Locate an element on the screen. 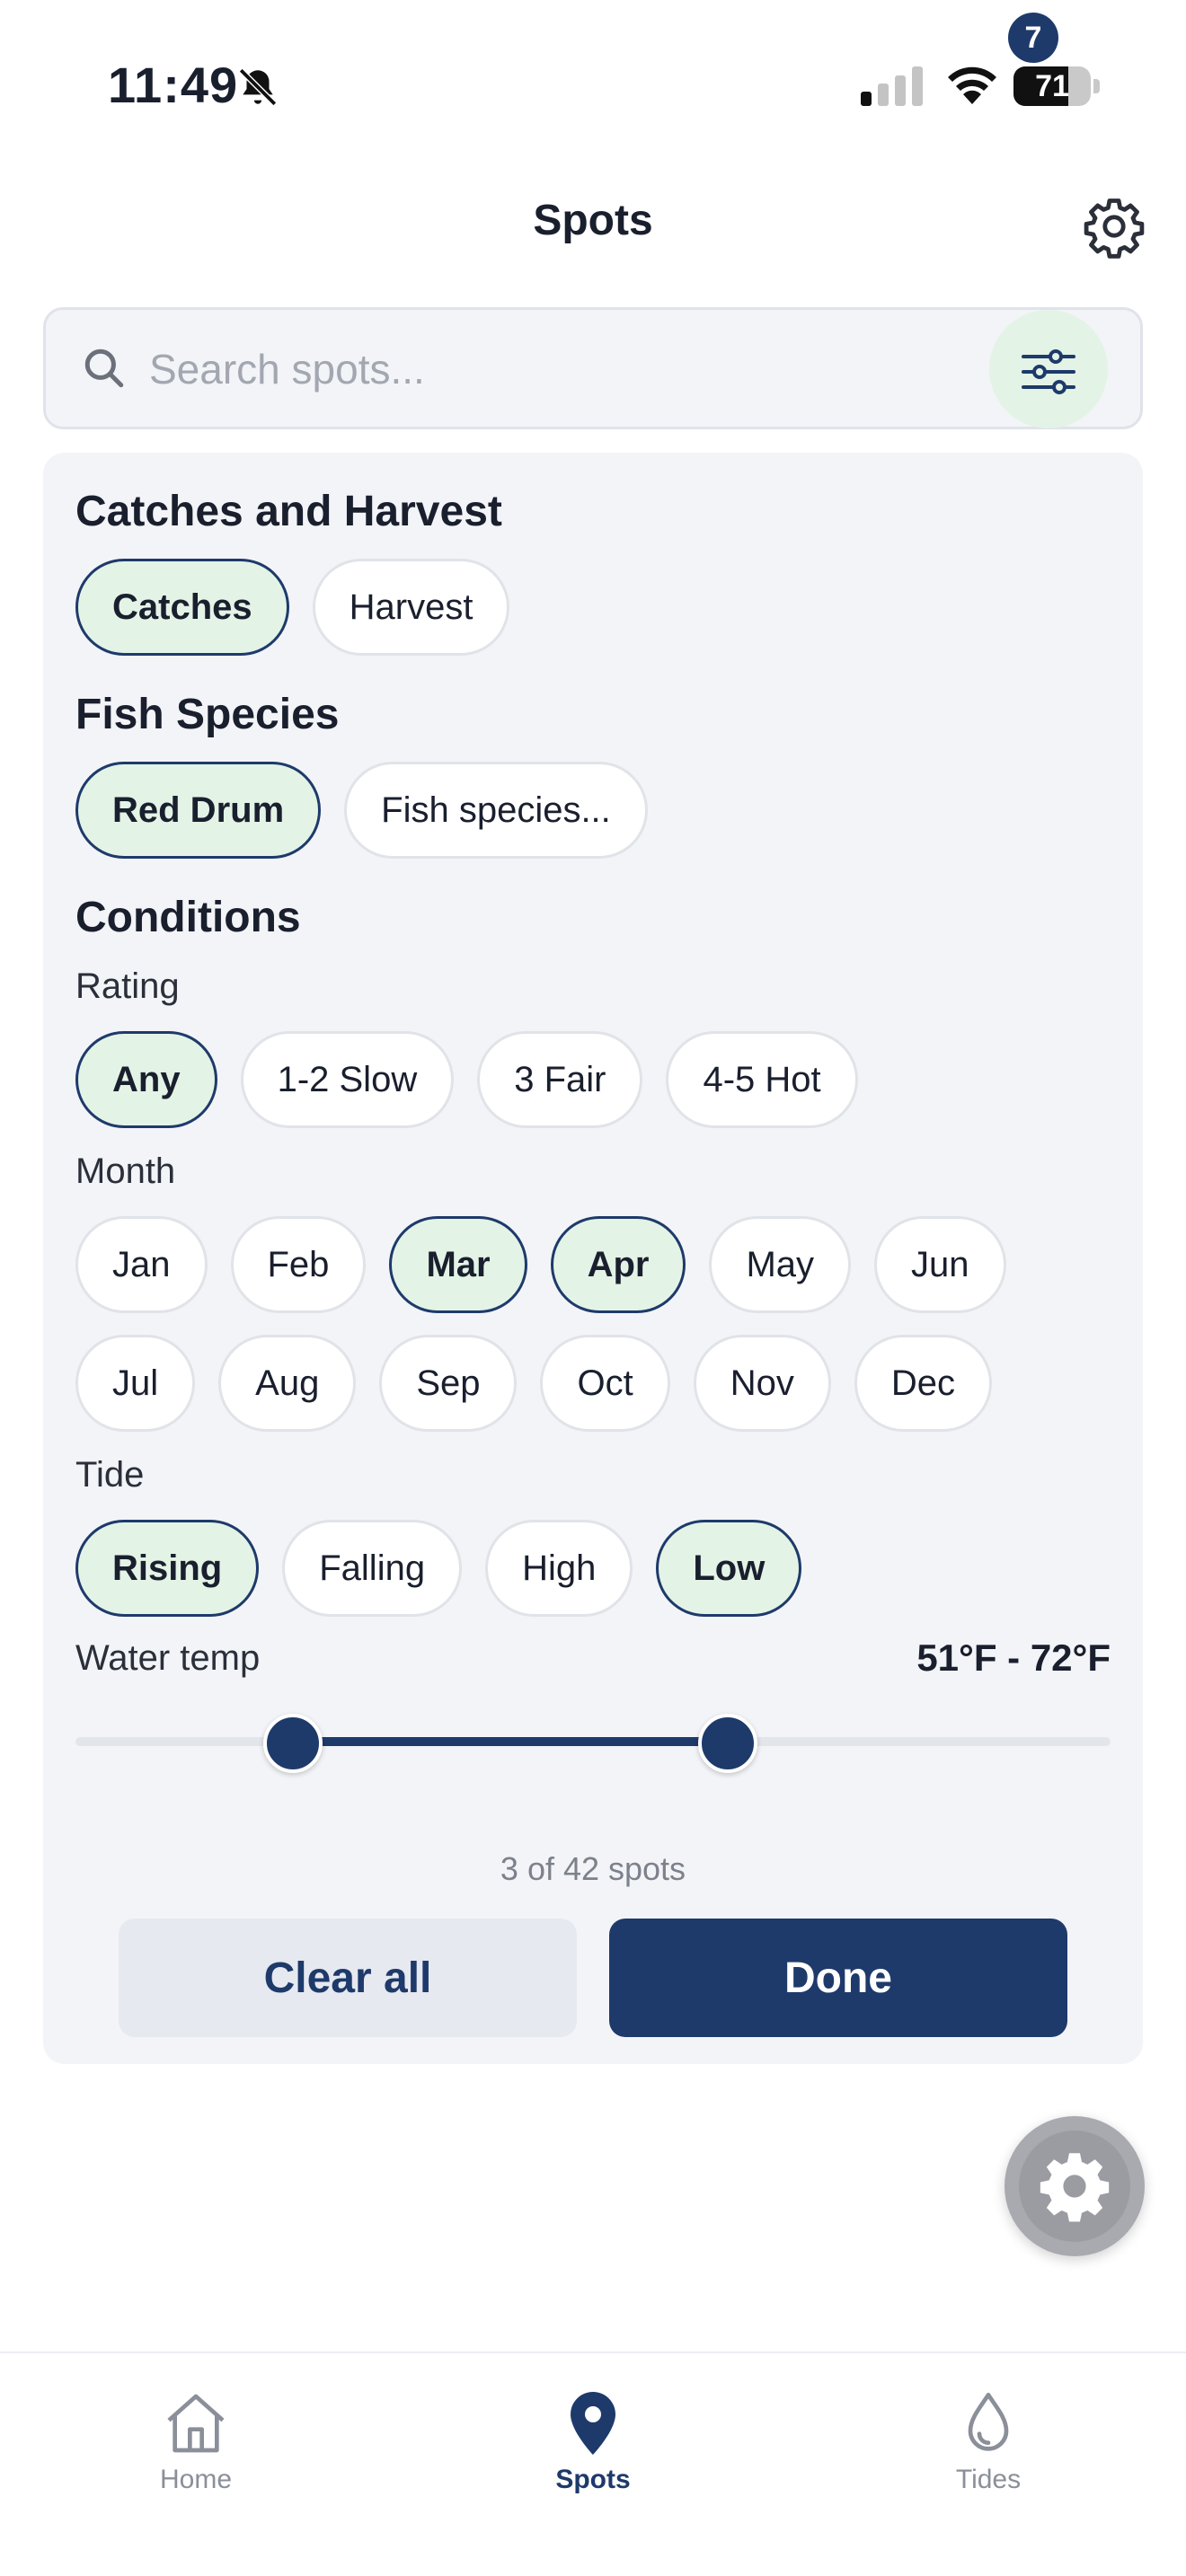 The width and height of the screenshot is (1186, 2576). chip-tide-rising: Rising is located at coordinates (167, 1568).